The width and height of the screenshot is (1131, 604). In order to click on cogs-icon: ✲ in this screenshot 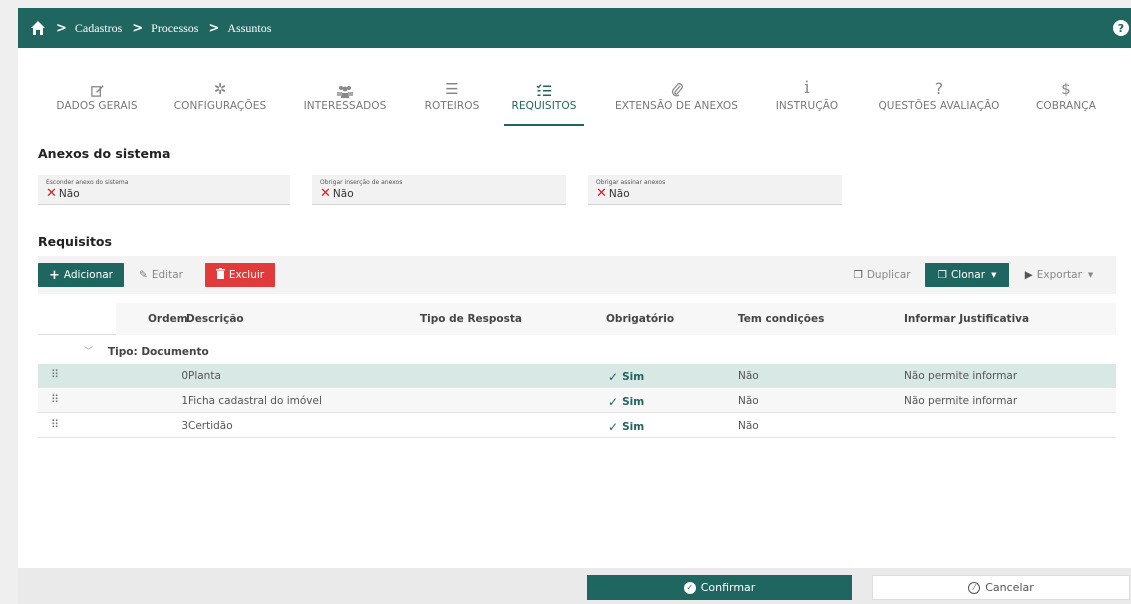, I will do `click(220, 89)`.